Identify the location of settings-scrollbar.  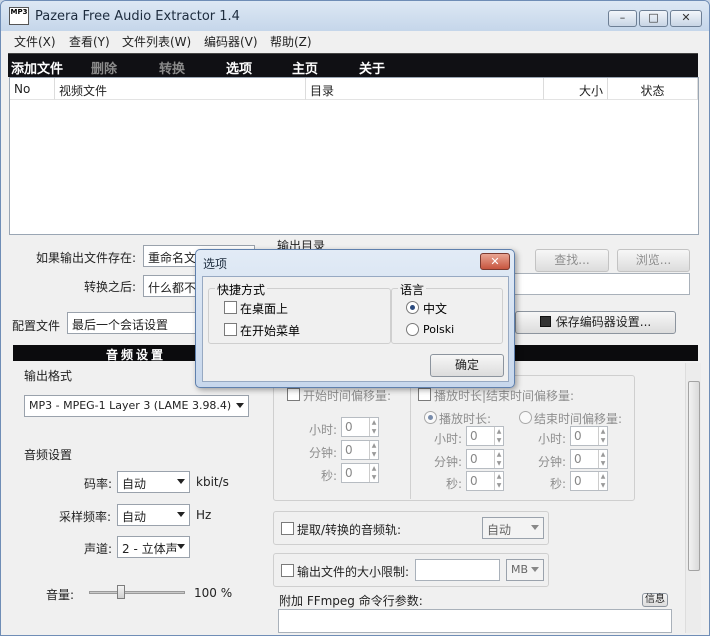
(693, 498).